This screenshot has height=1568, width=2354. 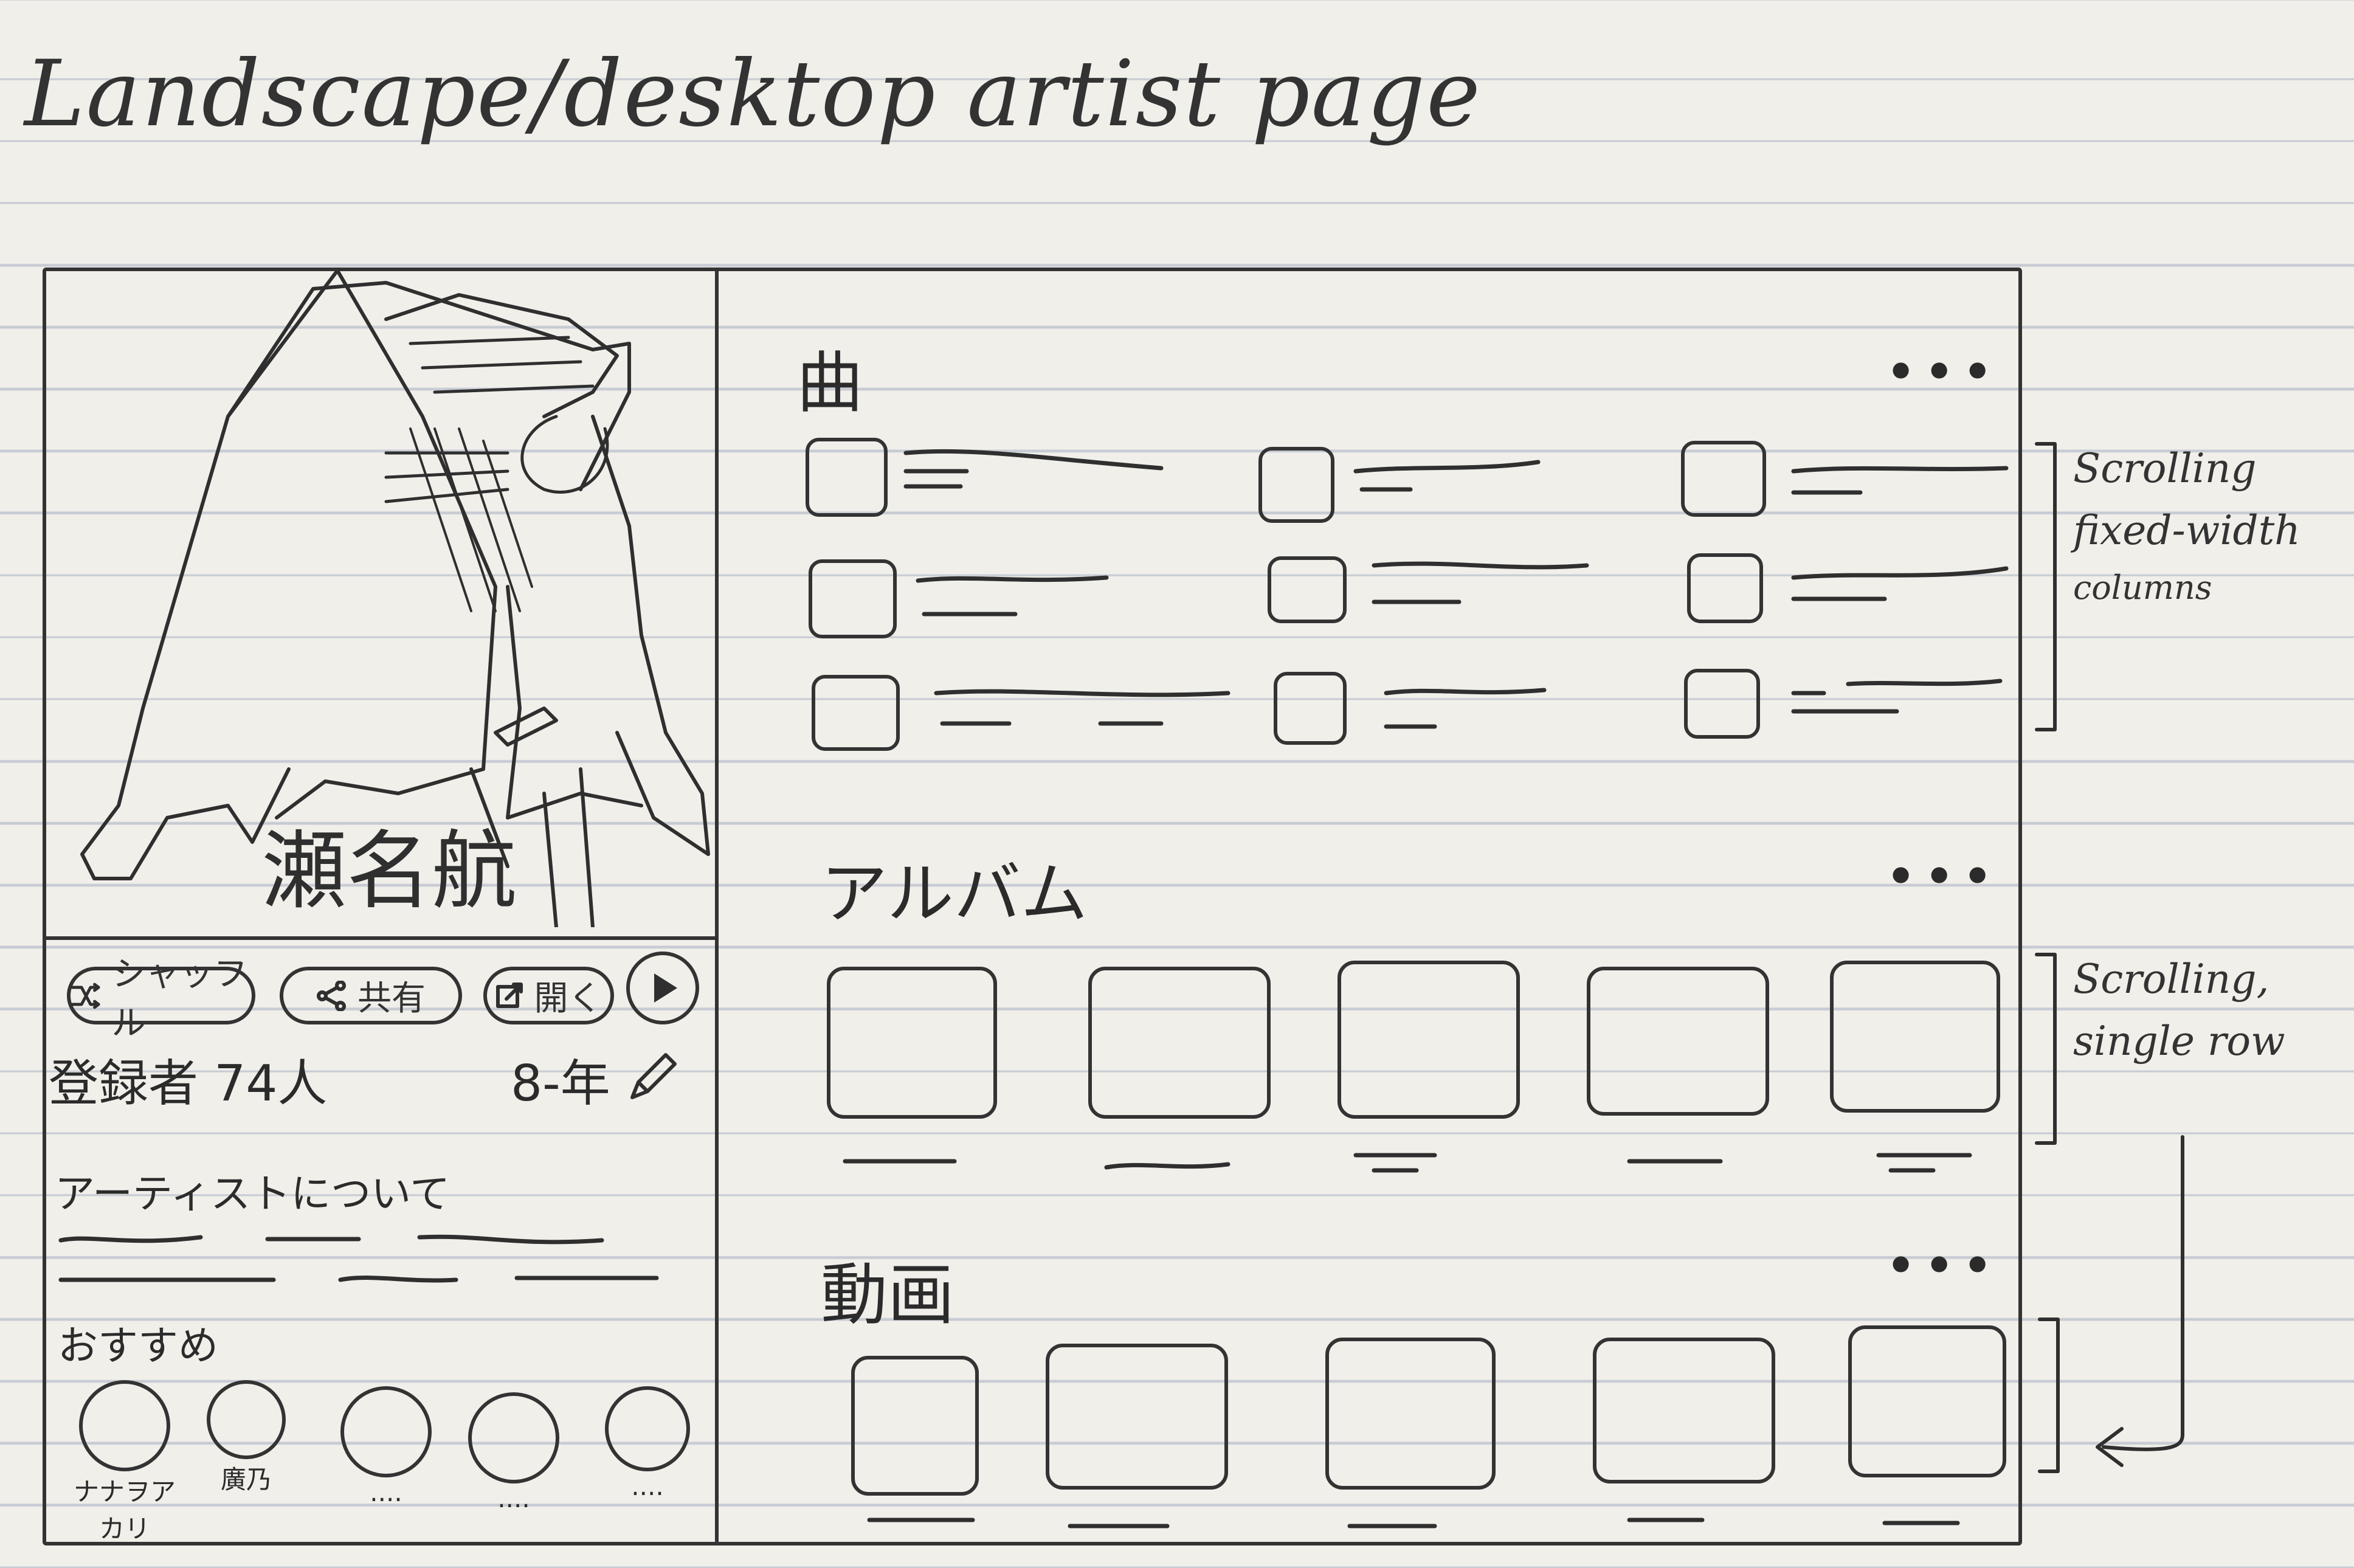 What do you see at coordinates (665, 988) in the screenshot?
I see `play-icon` at bounding box center [665, 988].